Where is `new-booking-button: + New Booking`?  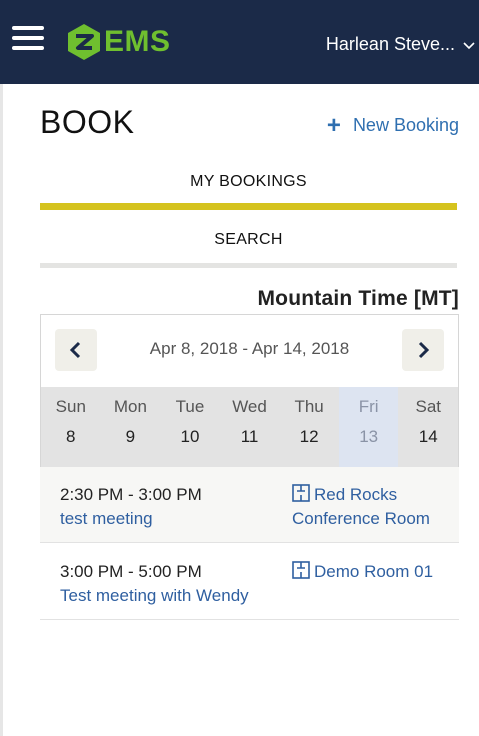 new-booking-button: + New Booking is located at coordinates (392, 125).